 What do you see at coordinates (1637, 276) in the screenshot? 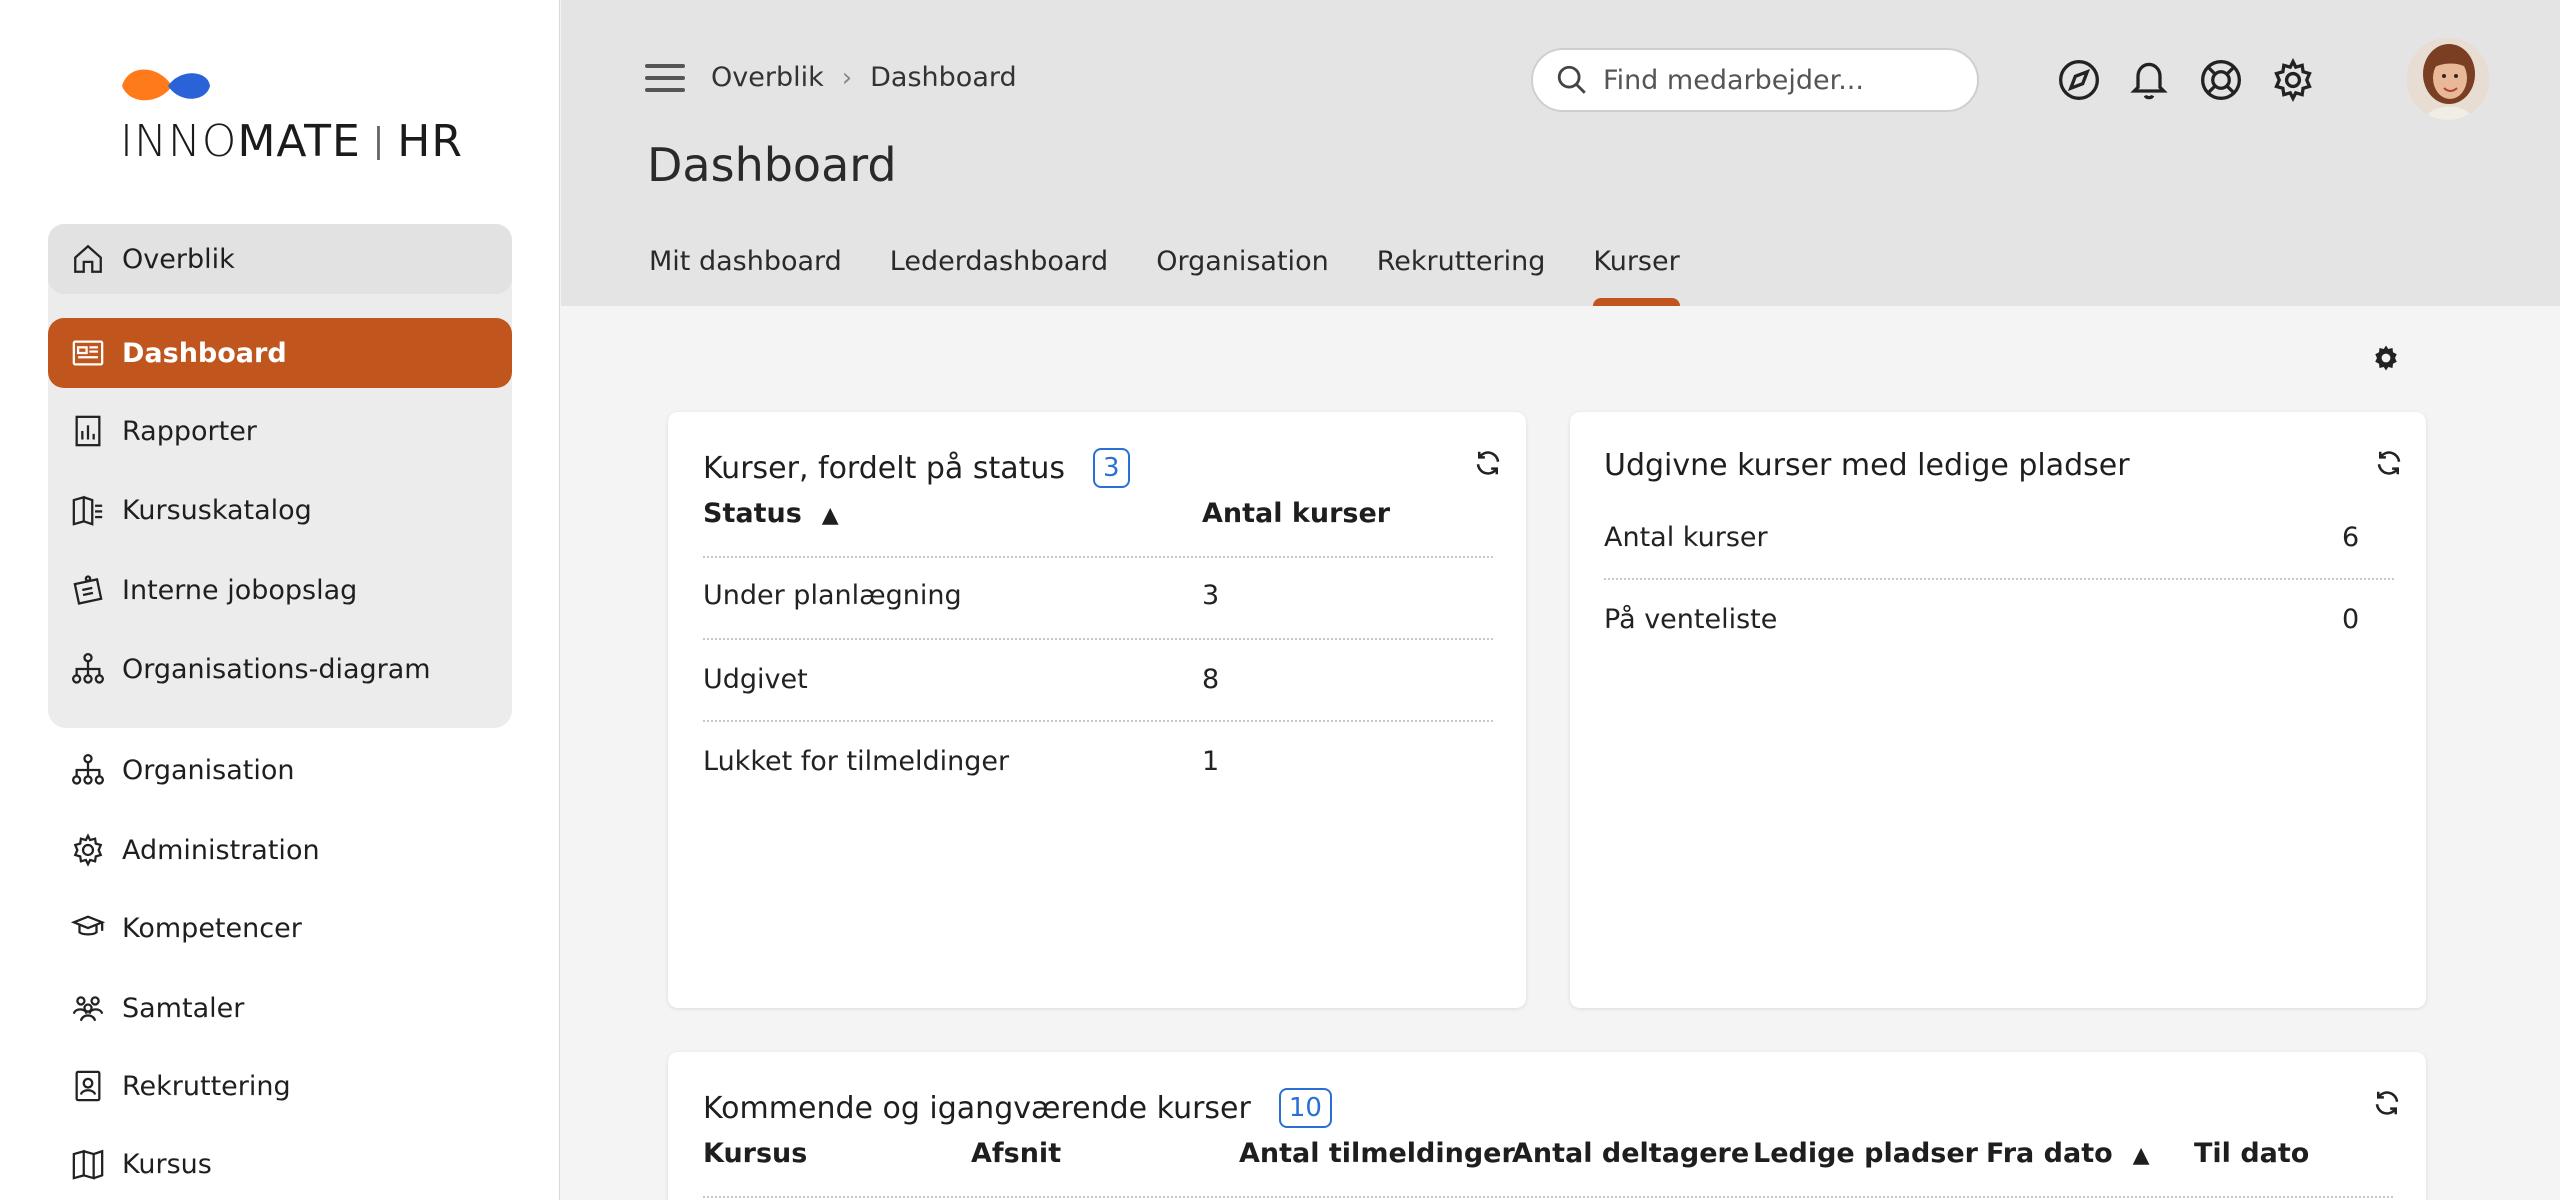
I see `tab-kurser: Kurser` at bounding box center [1637, 276].